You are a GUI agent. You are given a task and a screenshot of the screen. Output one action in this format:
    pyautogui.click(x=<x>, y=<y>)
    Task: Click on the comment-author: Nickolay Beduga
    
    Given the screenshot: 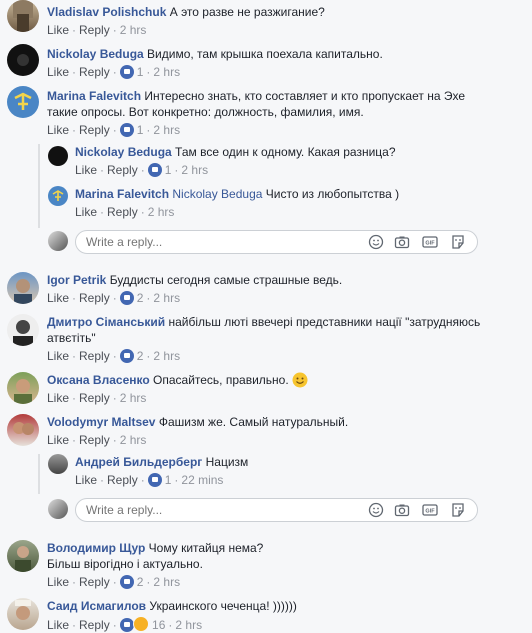 What is the action you would take?
    pyautogui.click(x=95, y=54)
    